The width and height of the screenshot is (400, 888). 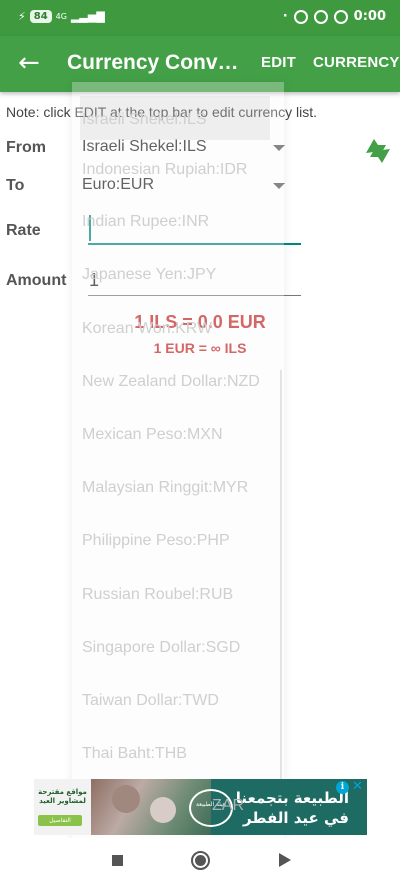 What do you see at coordinates (26, 147) in the screenshot?
I see `from-label: From` at bounding box center [26, 147].